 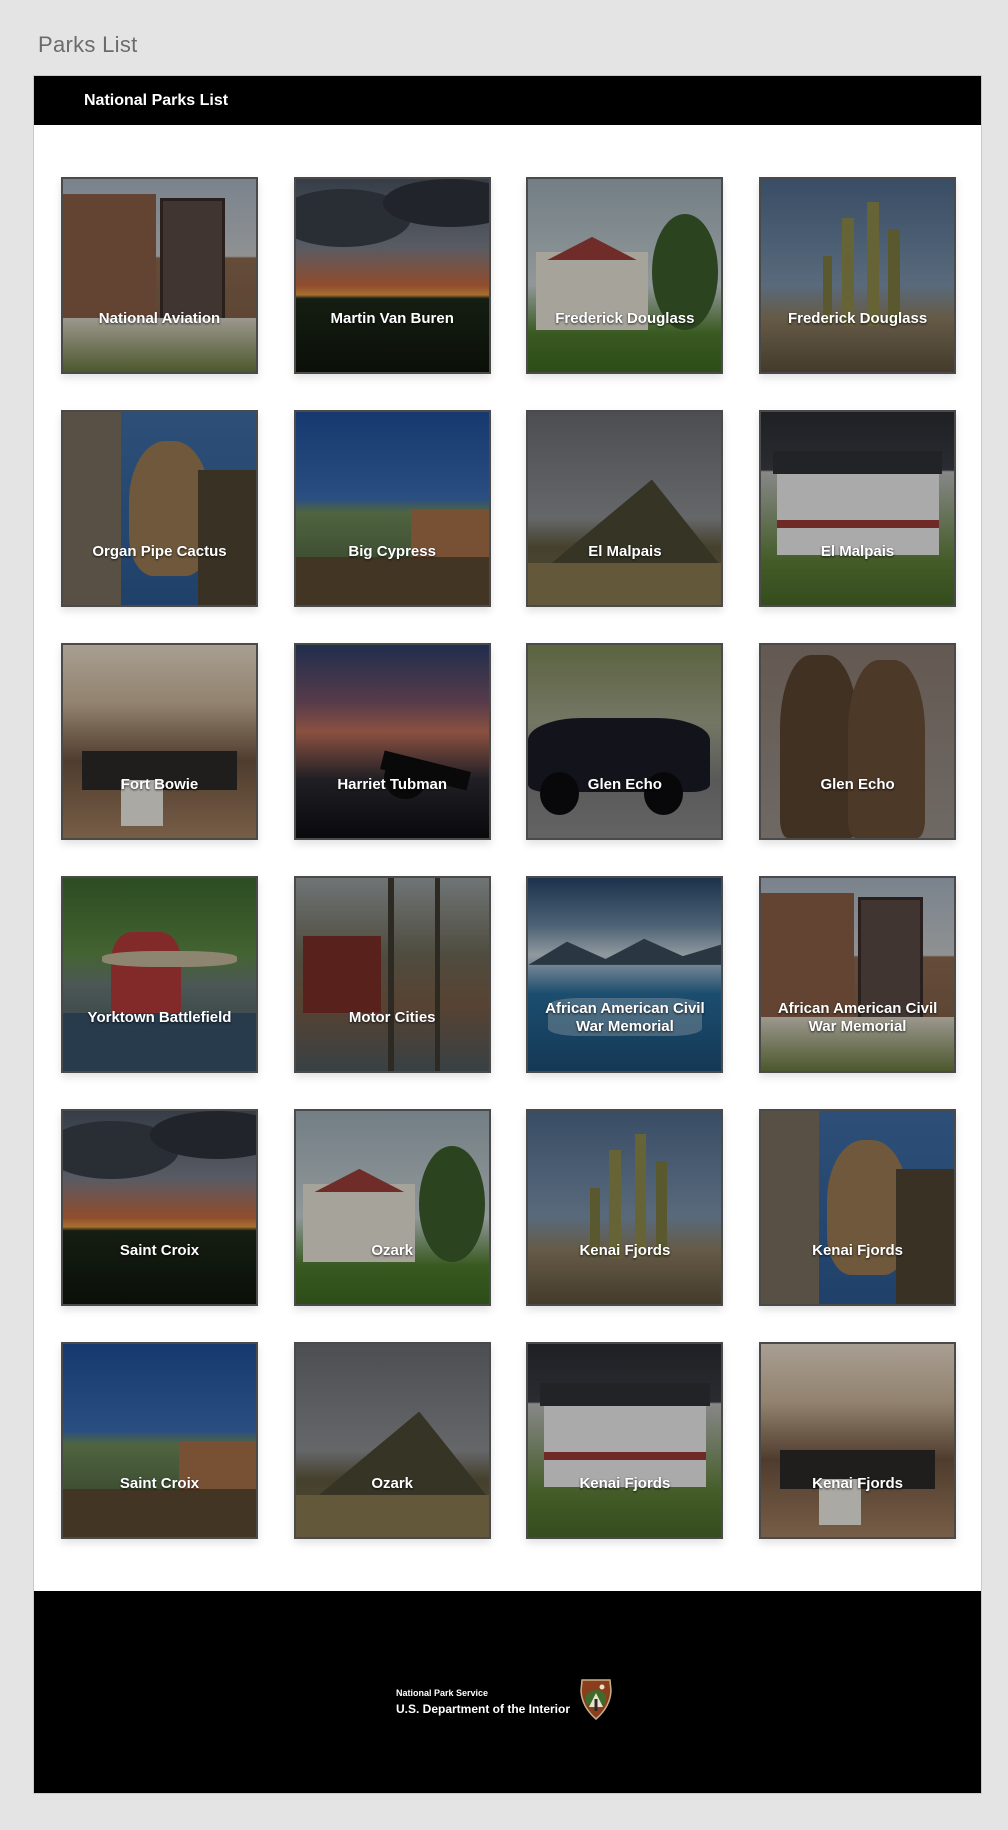 I want to click on park-card: Fort Bowie, so click(x=159, y=741).